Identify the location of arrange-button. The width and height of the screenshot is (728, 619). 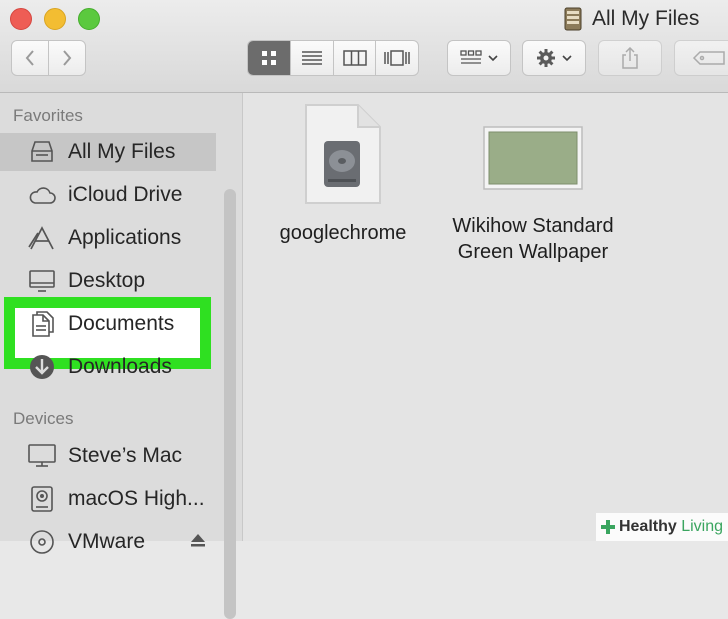
(479, 58).